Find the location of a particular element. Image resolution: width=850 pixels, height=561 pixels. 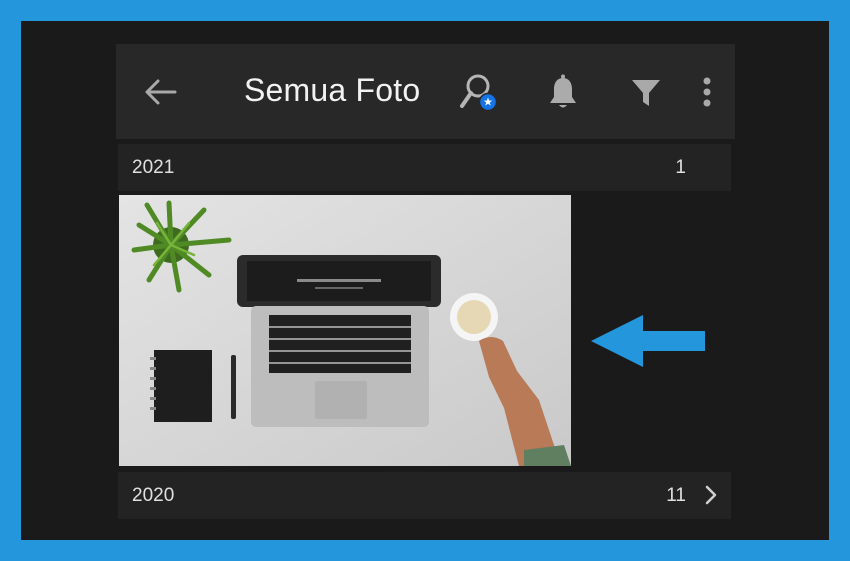

bell-icon is located at coordinates (563, 92).